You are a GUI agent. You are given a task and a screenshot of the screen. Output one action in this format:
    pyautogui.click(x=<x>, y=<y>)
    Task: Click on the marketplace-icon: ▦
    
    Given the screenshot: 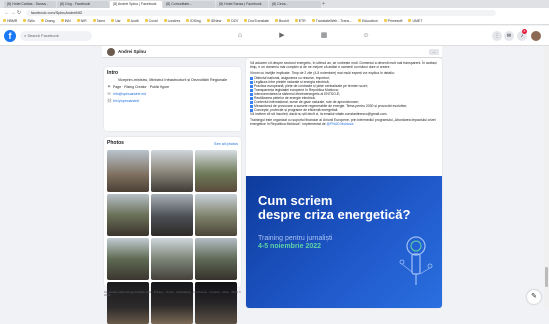 What is the action you would take?
    pyautogui.click(x=324, y=36)
    